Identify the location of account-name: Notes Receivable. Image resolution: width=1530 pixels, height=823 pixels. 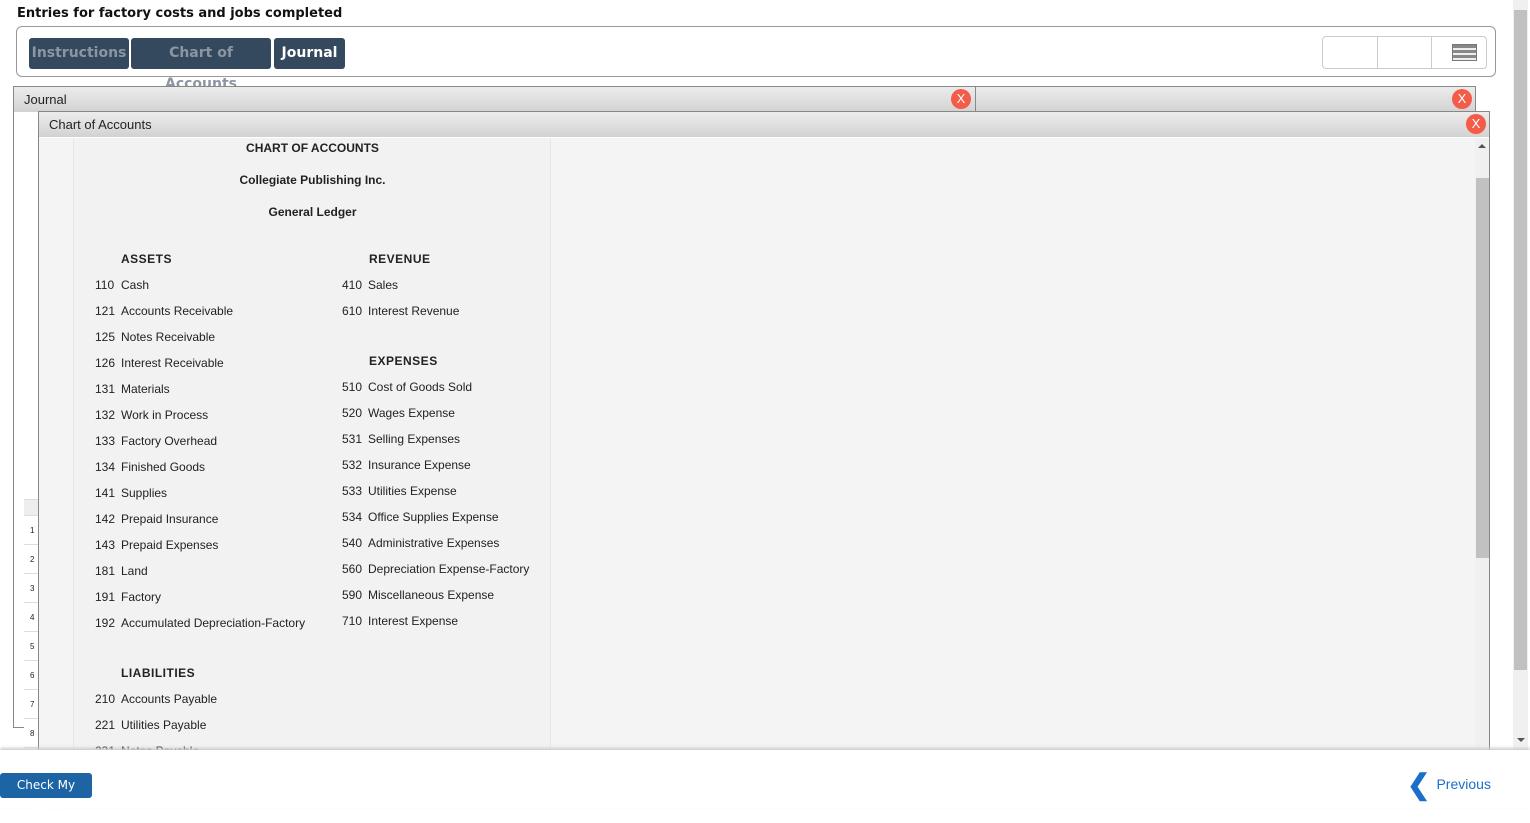
(168, 337).